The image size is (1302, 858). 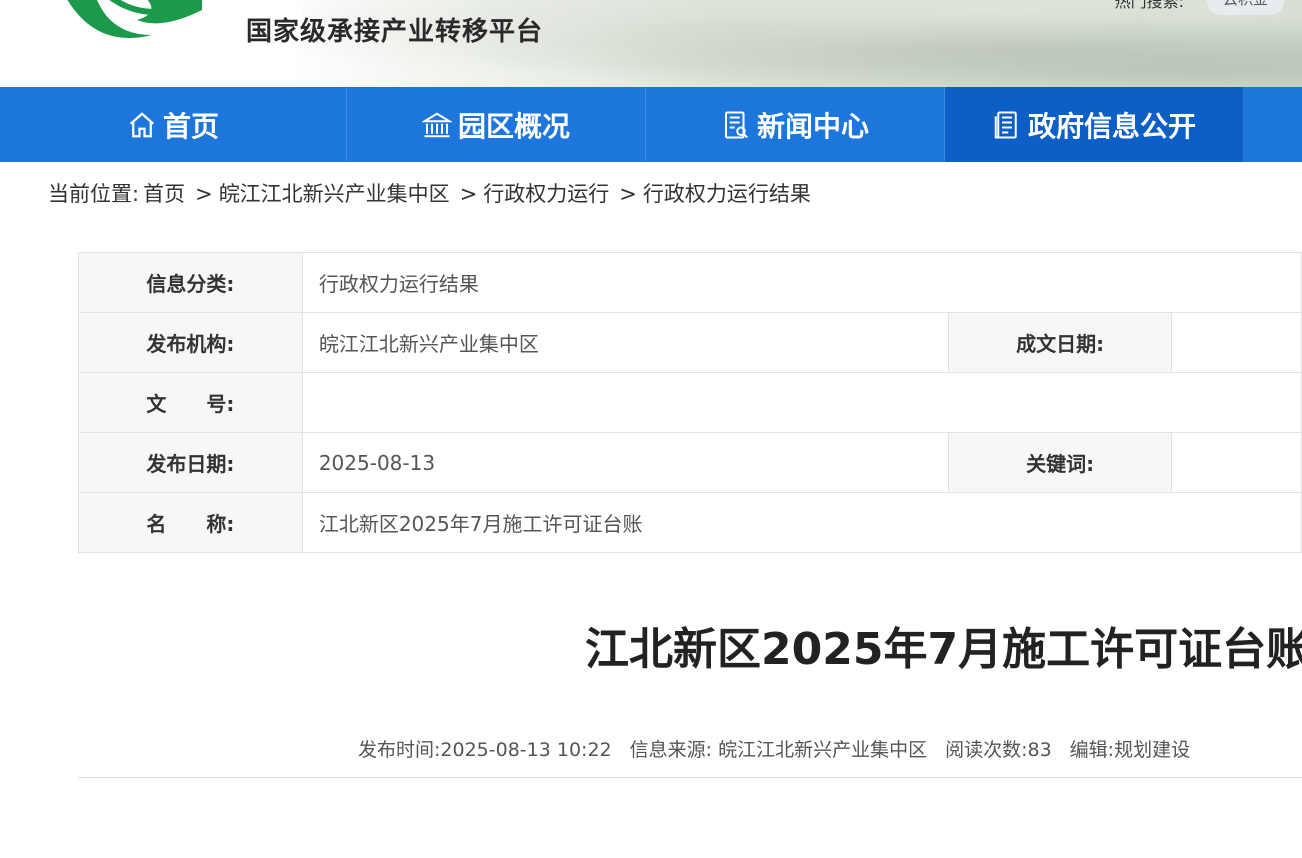 I want to click on nav-item-news-center: 新闻中心, so click(x=795, y=124).